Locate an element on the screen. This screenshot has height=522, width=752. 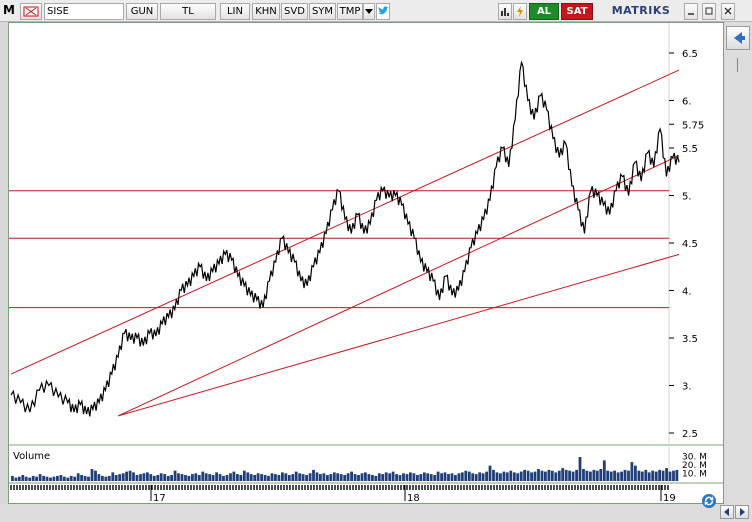
currency-button: TL is located at coordinates (188, 11).